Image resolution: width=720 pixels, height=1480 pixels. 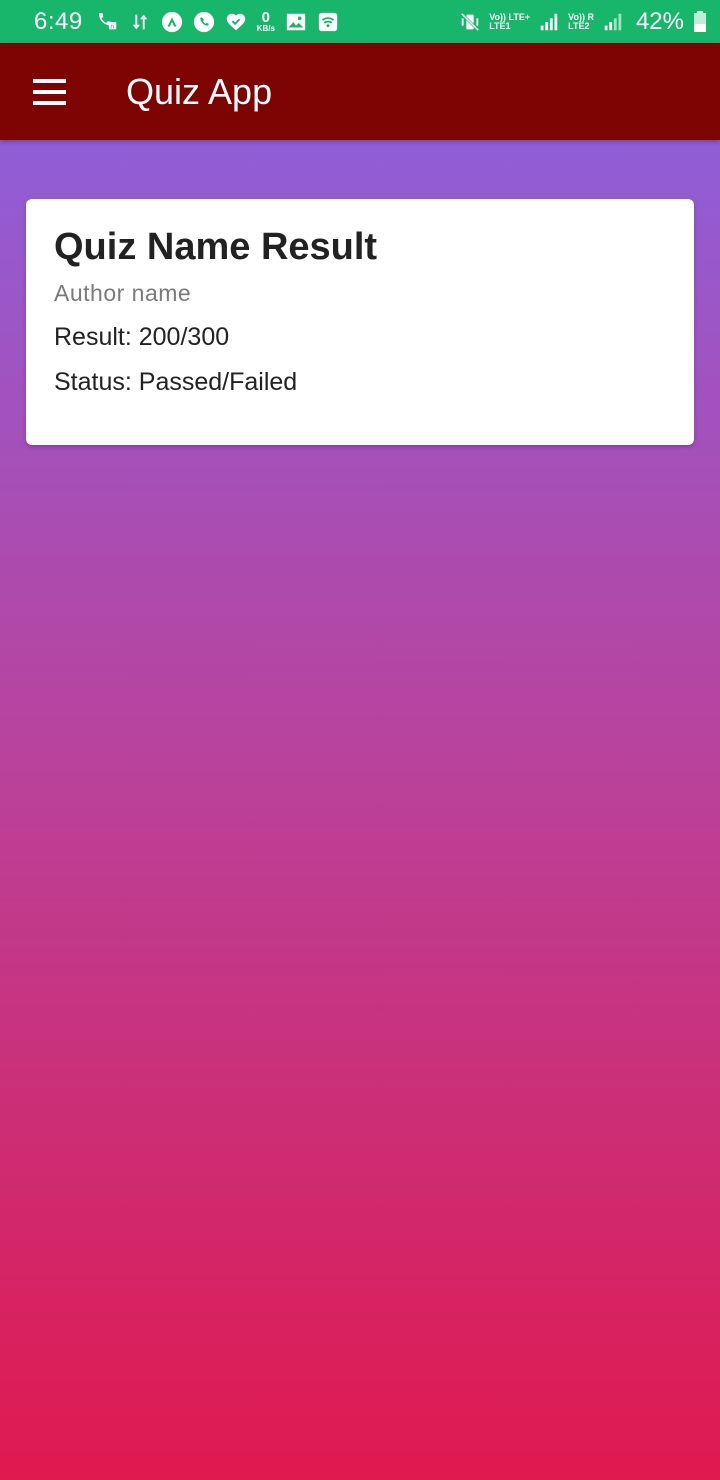 I want to click on image-icon, so click(x=296, y=22).